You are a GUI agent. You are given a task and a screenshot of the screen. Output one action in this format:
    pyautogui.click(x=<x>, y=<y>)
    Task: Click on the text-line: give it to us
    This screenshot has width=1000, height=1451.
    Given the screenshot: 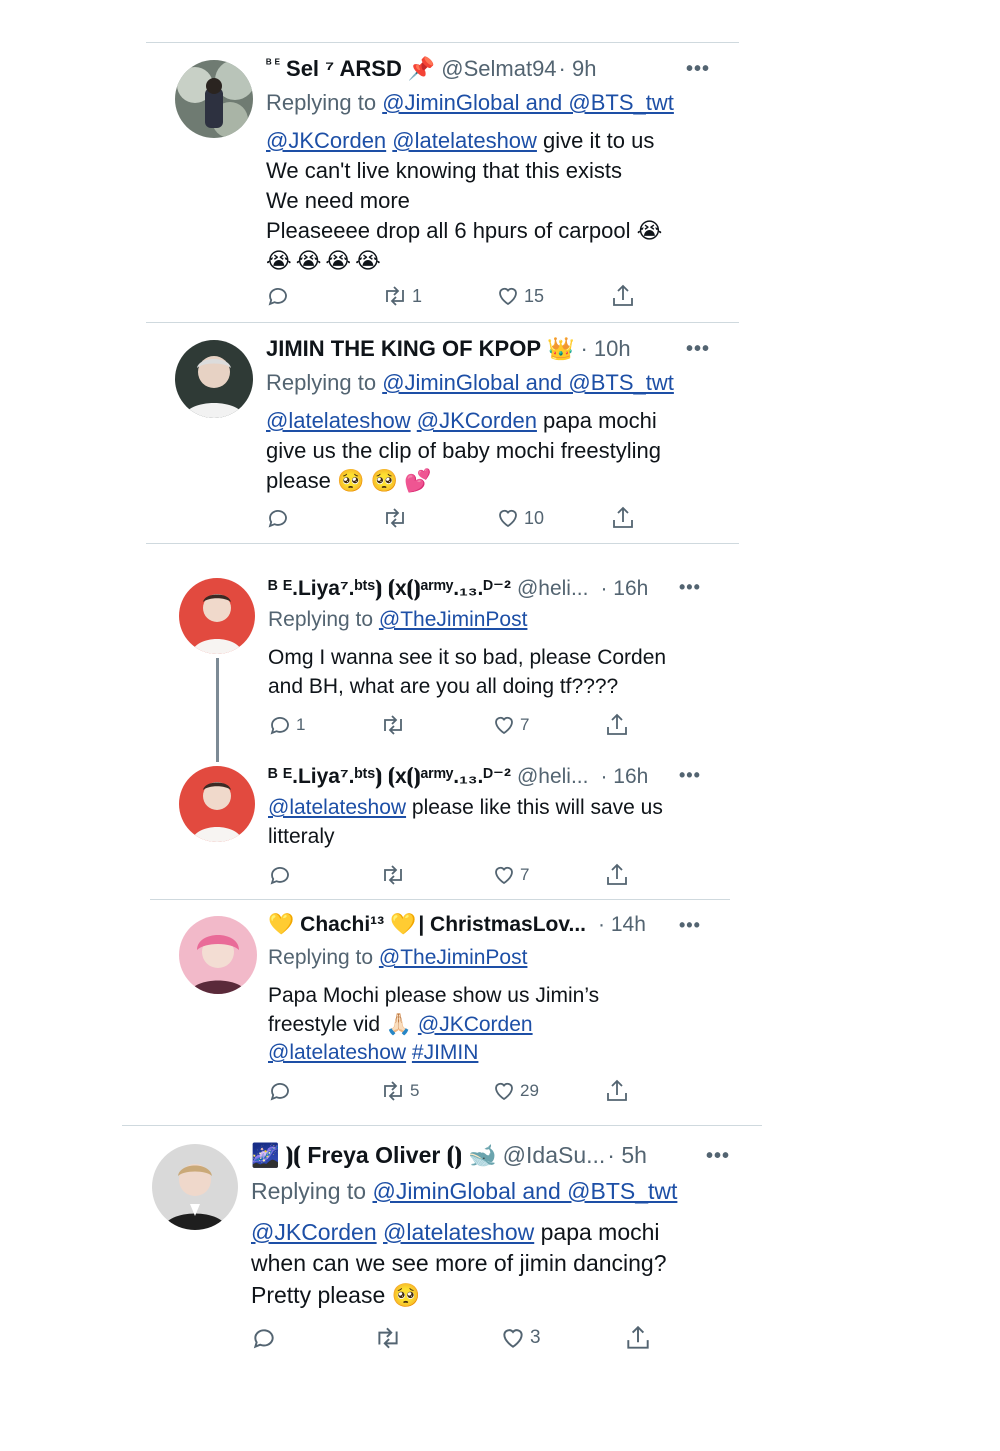 What is the action you would take?
    pyautogui.click(x=595, y=140)
    